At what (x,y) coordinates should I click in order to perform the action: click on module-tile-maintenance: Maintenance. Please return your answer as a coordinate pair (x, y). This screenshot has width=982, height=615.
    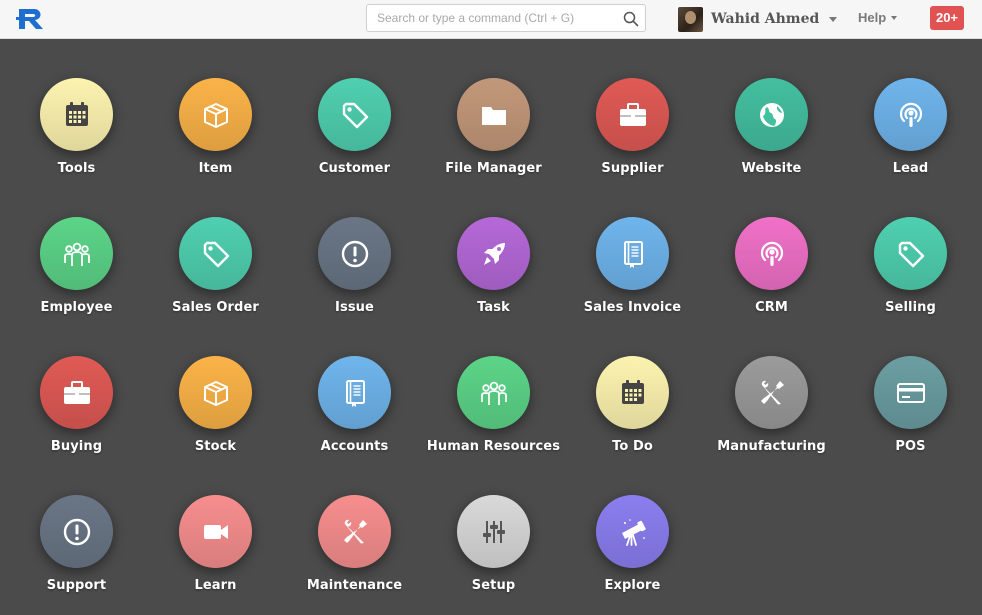
    Looking at the image, I should click on (354, 555).